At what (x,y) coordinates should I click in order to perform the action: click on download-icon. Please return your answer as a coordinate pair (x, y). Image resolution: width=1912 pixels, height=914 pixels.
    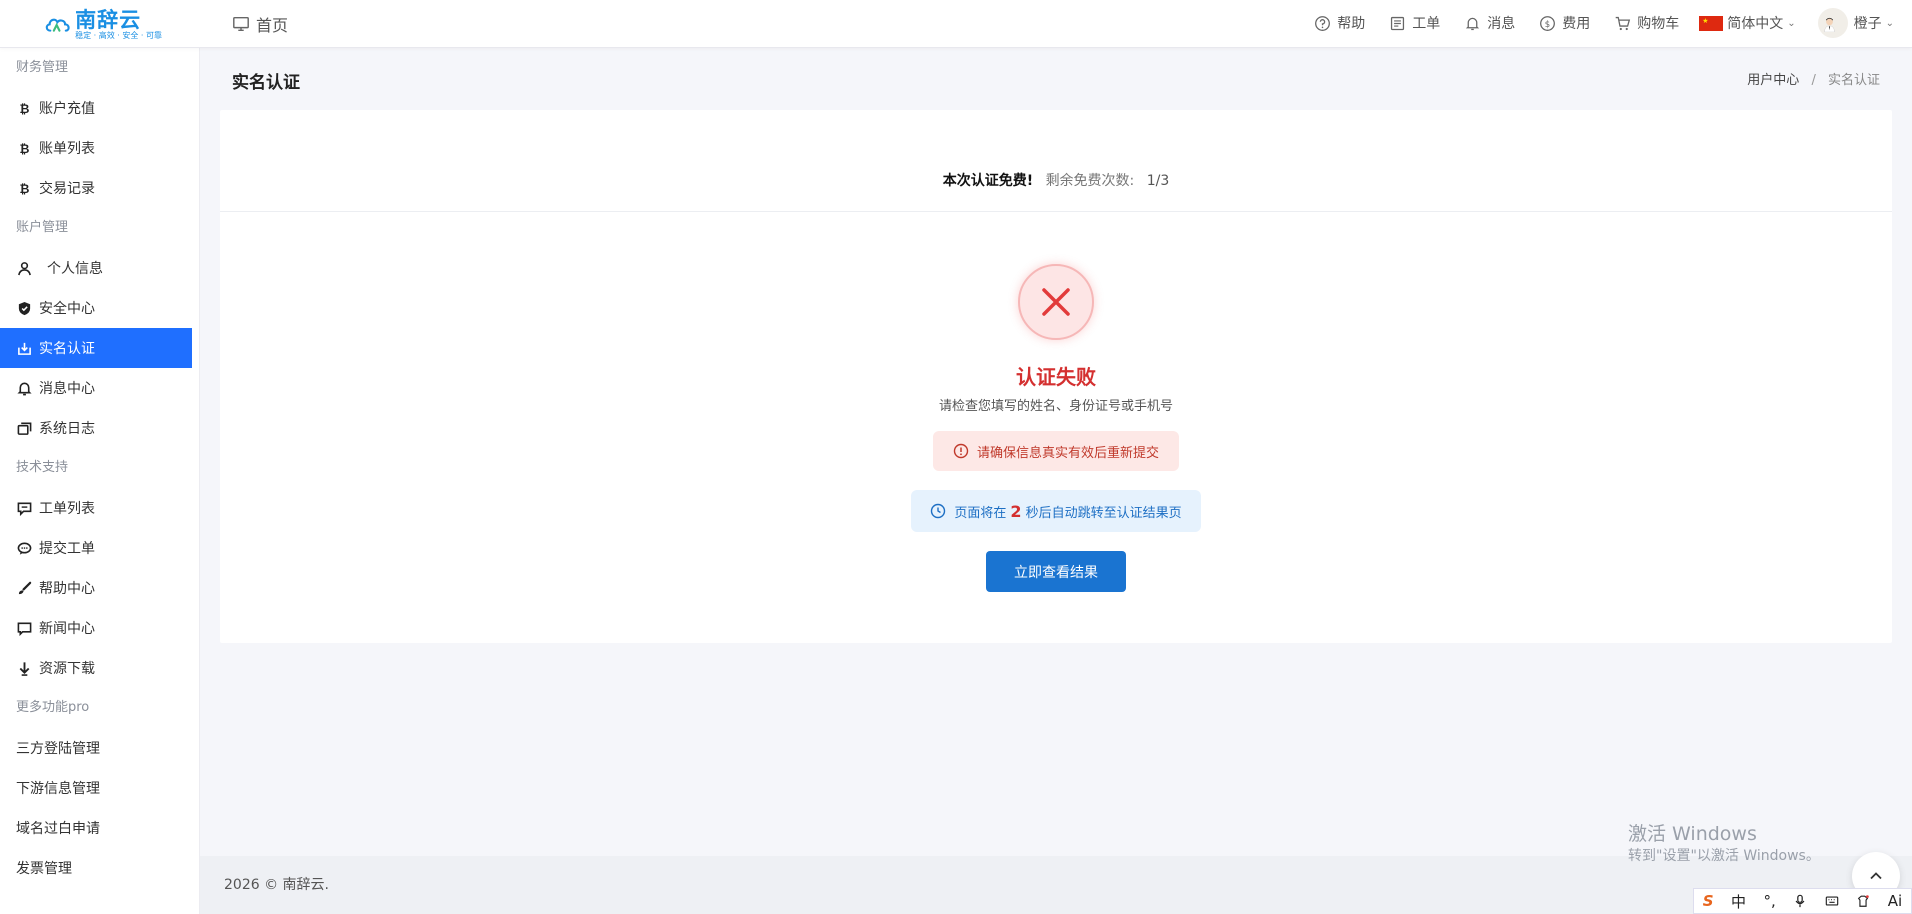
    Looking at the image, I should click on (24, 668).